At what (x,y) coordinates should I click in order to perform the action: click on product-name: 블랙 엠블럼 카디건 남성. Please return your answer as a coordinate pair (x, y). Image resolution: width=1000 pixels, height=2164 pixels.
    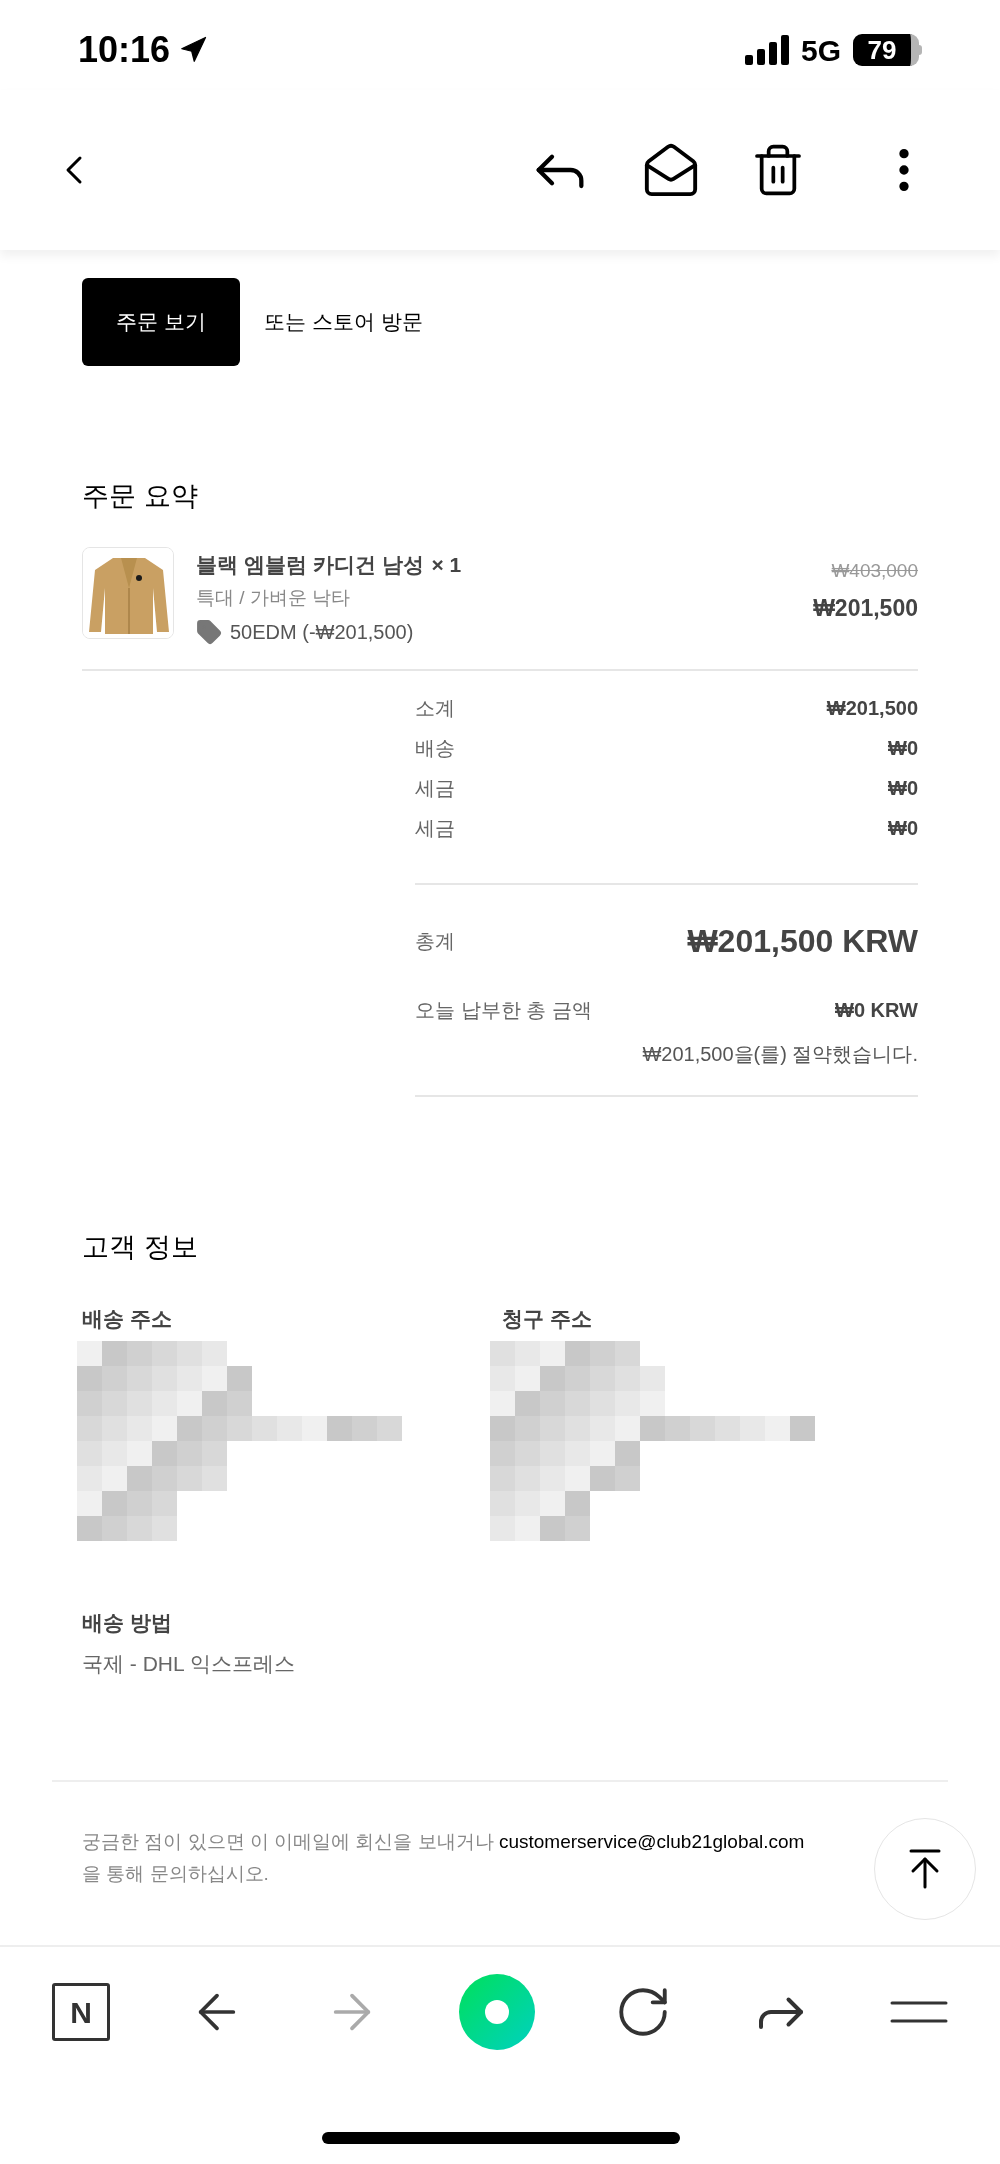
    Looking at the image, I should click on (310, 564).